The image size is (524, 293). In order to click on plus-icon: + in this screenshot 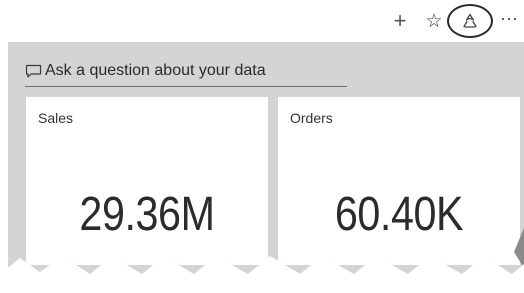, I will do `click(400, 20)`.